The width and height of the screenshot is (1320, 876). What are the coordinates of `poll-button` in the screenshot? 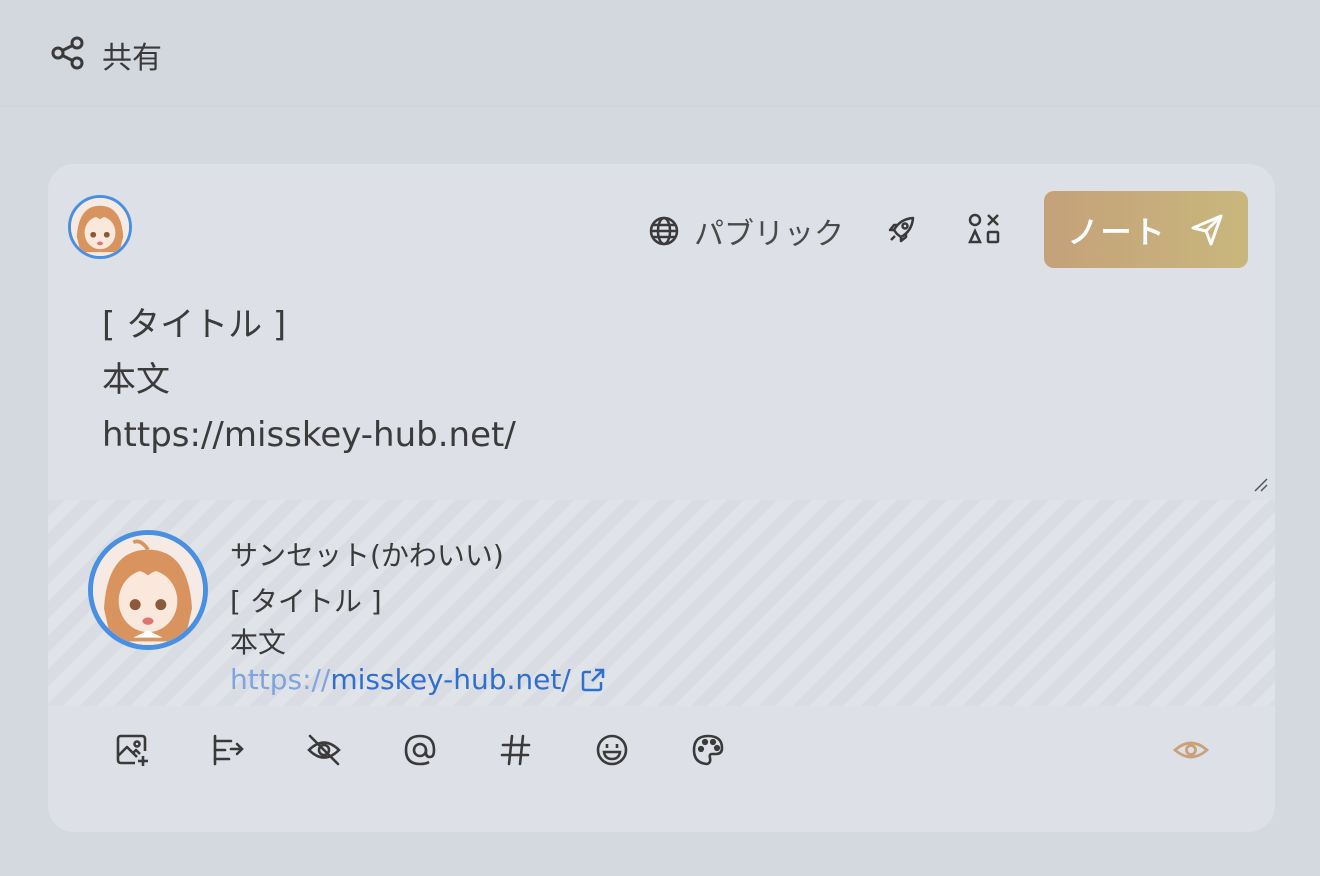 It's located at (228, 750).